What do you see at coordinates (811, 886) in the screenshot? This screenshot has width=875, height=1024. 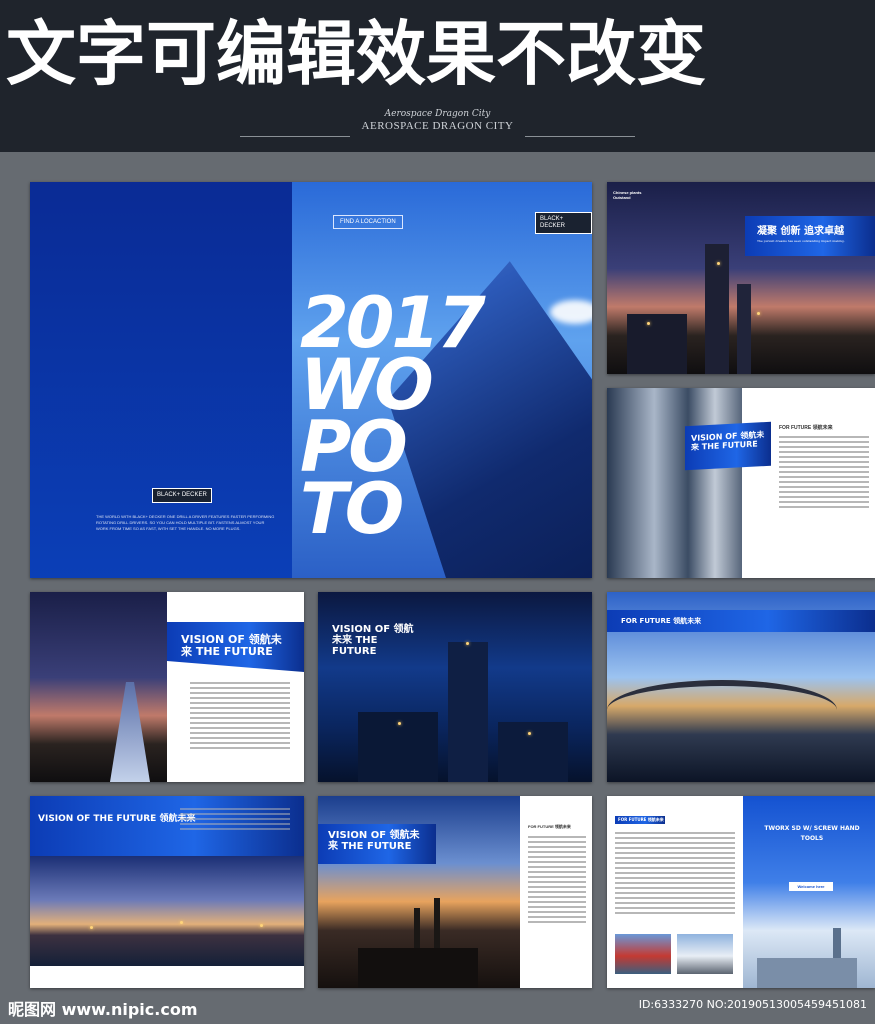 I see `welcome-button: Welcome here` at bounding box center [811, 886].